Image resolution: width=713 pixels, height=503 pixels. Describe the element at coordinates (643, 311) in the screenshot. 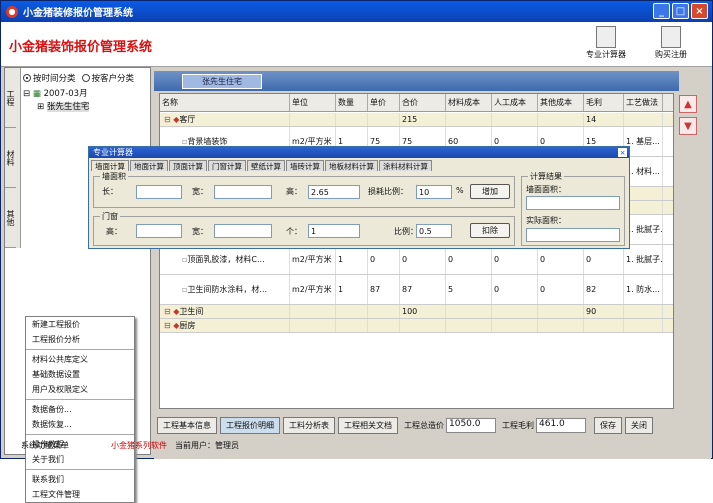

I see `cell-note` at that location.